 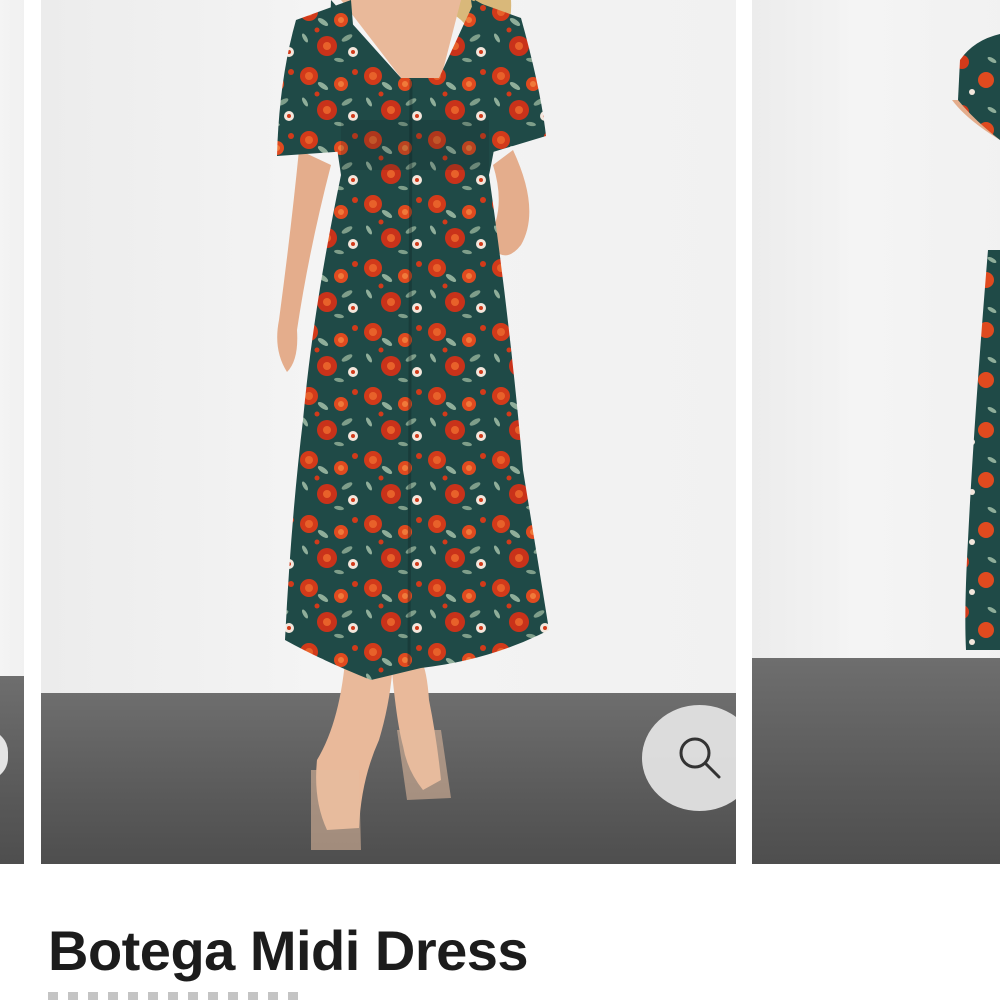 What do you see at coordinates (699, 758) in the screenshot?
I see `magnifier-icon` at bounding box center [699, 758].